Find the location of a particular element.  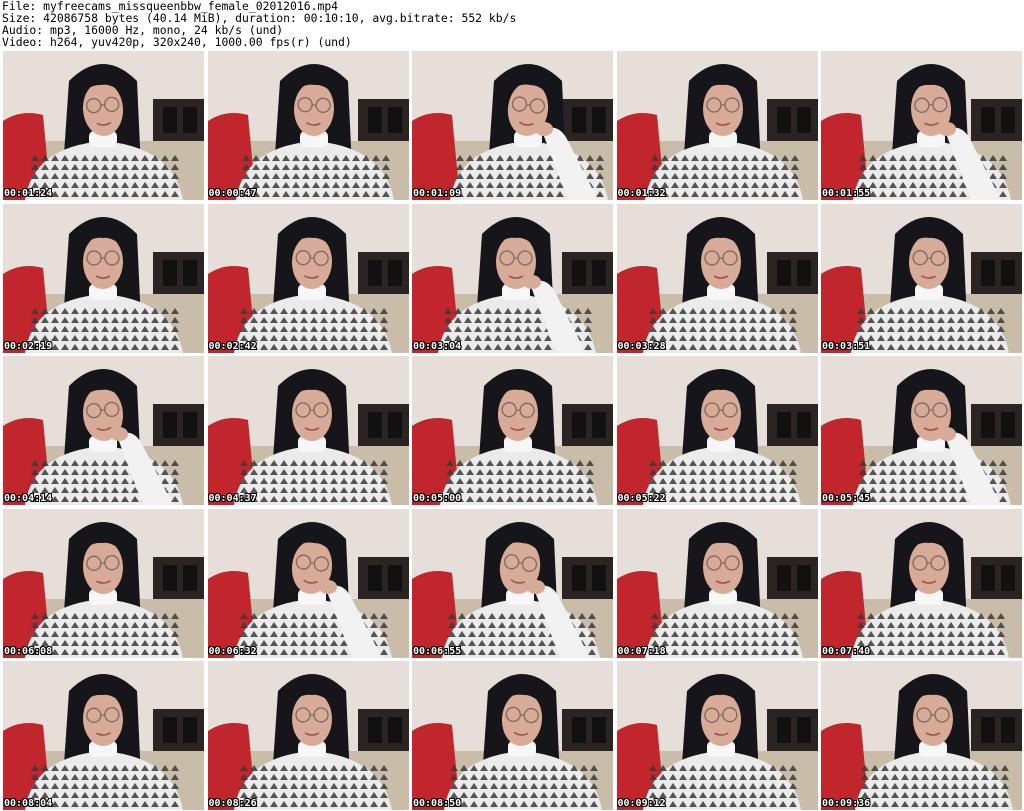

thumbnail-frame: 00:00:47 is located at coordinates (308, 125).